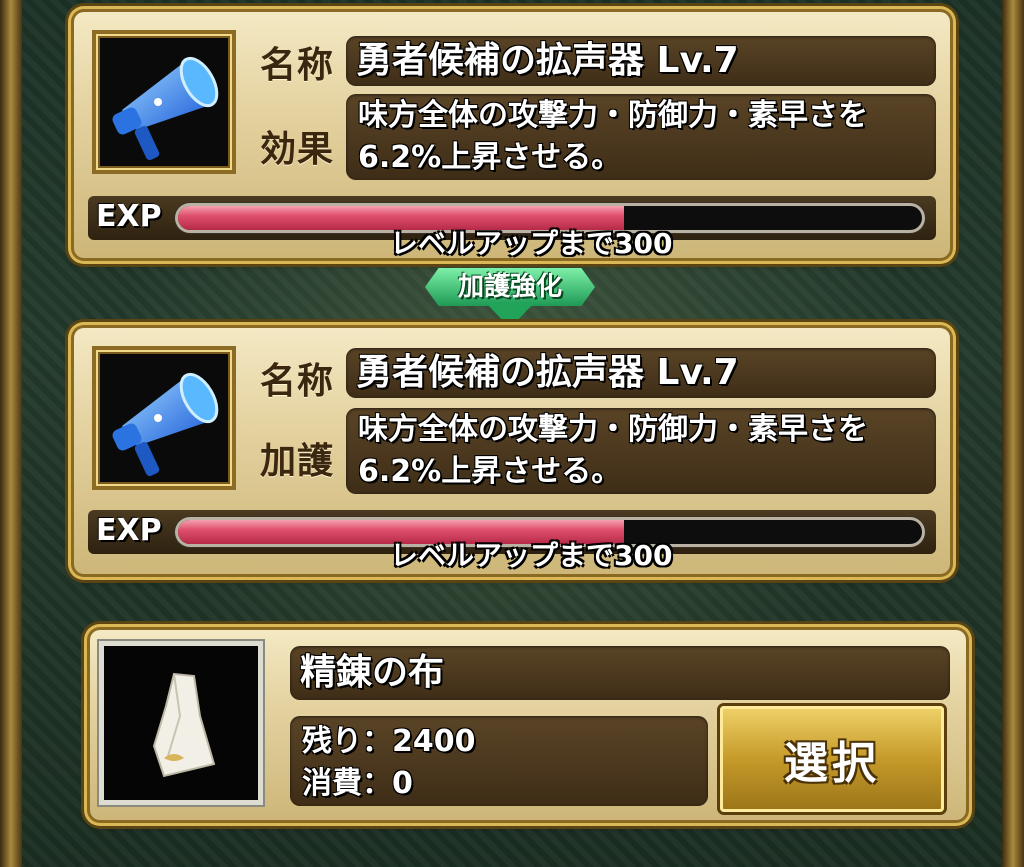 The image size is (1024, 867). What do you see at coordinates (372, 672) in the screenshot?
I see `material-name: 精錬の布` at bounding box center [372, 672].